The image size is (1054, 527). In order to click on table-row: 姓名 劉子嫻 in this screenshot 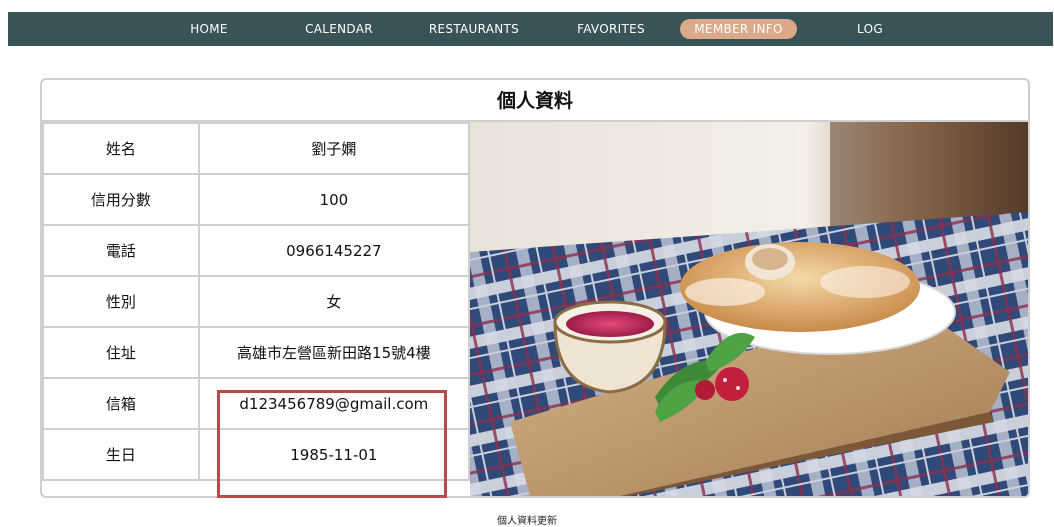, I will do `click(256, 148)`.